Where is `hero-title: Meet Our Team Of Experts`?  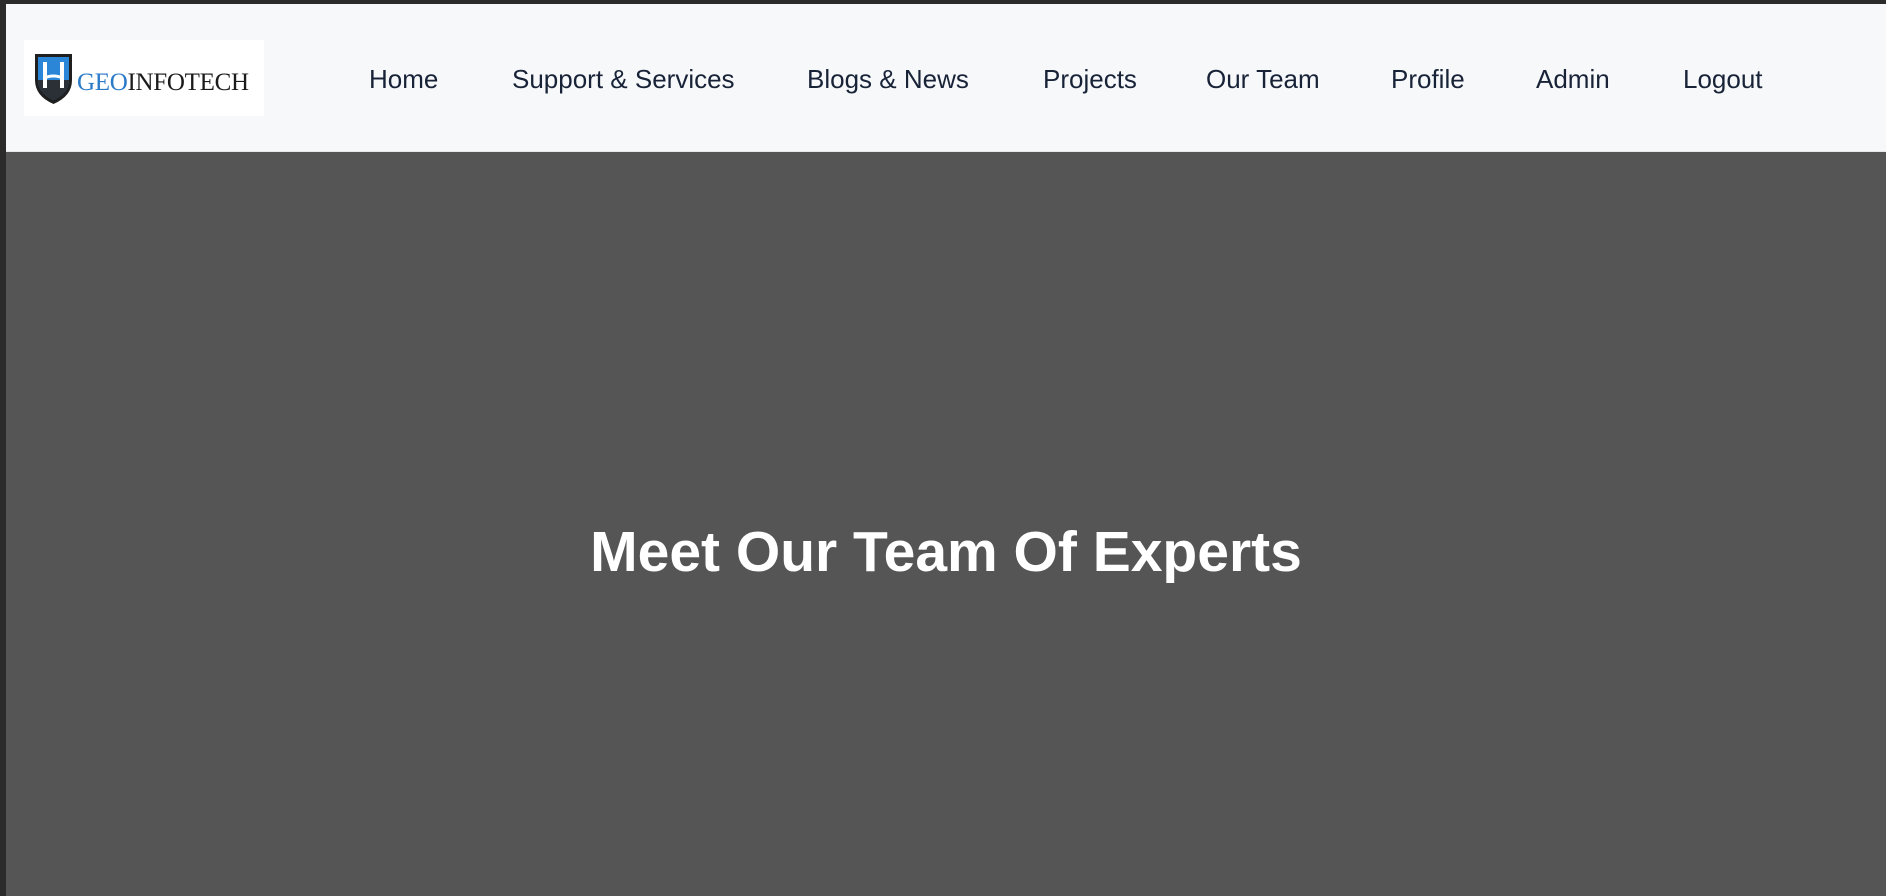
hero-title: Meet Our Team Of Experts is located at coordinates (946, 552).